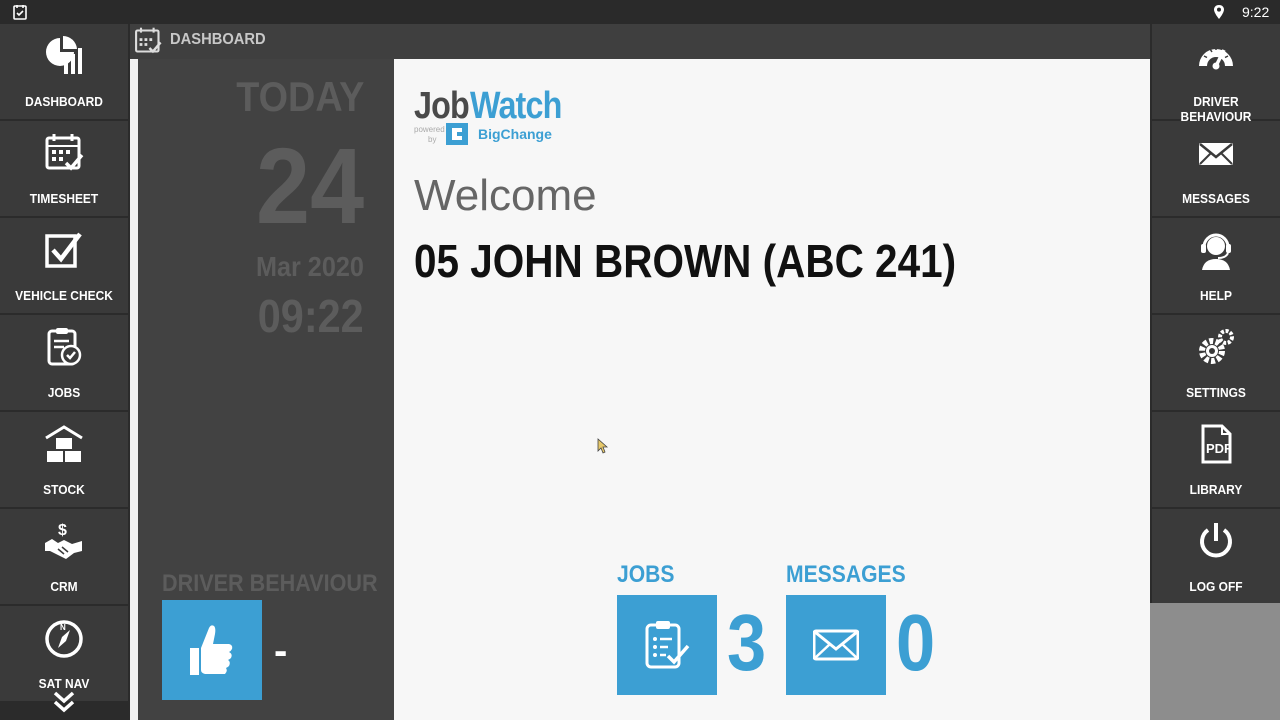 Image resolution: width=1280 pixels, height=720 pixels. I want to click on logo-powered-text: powered, so click(429, 129).